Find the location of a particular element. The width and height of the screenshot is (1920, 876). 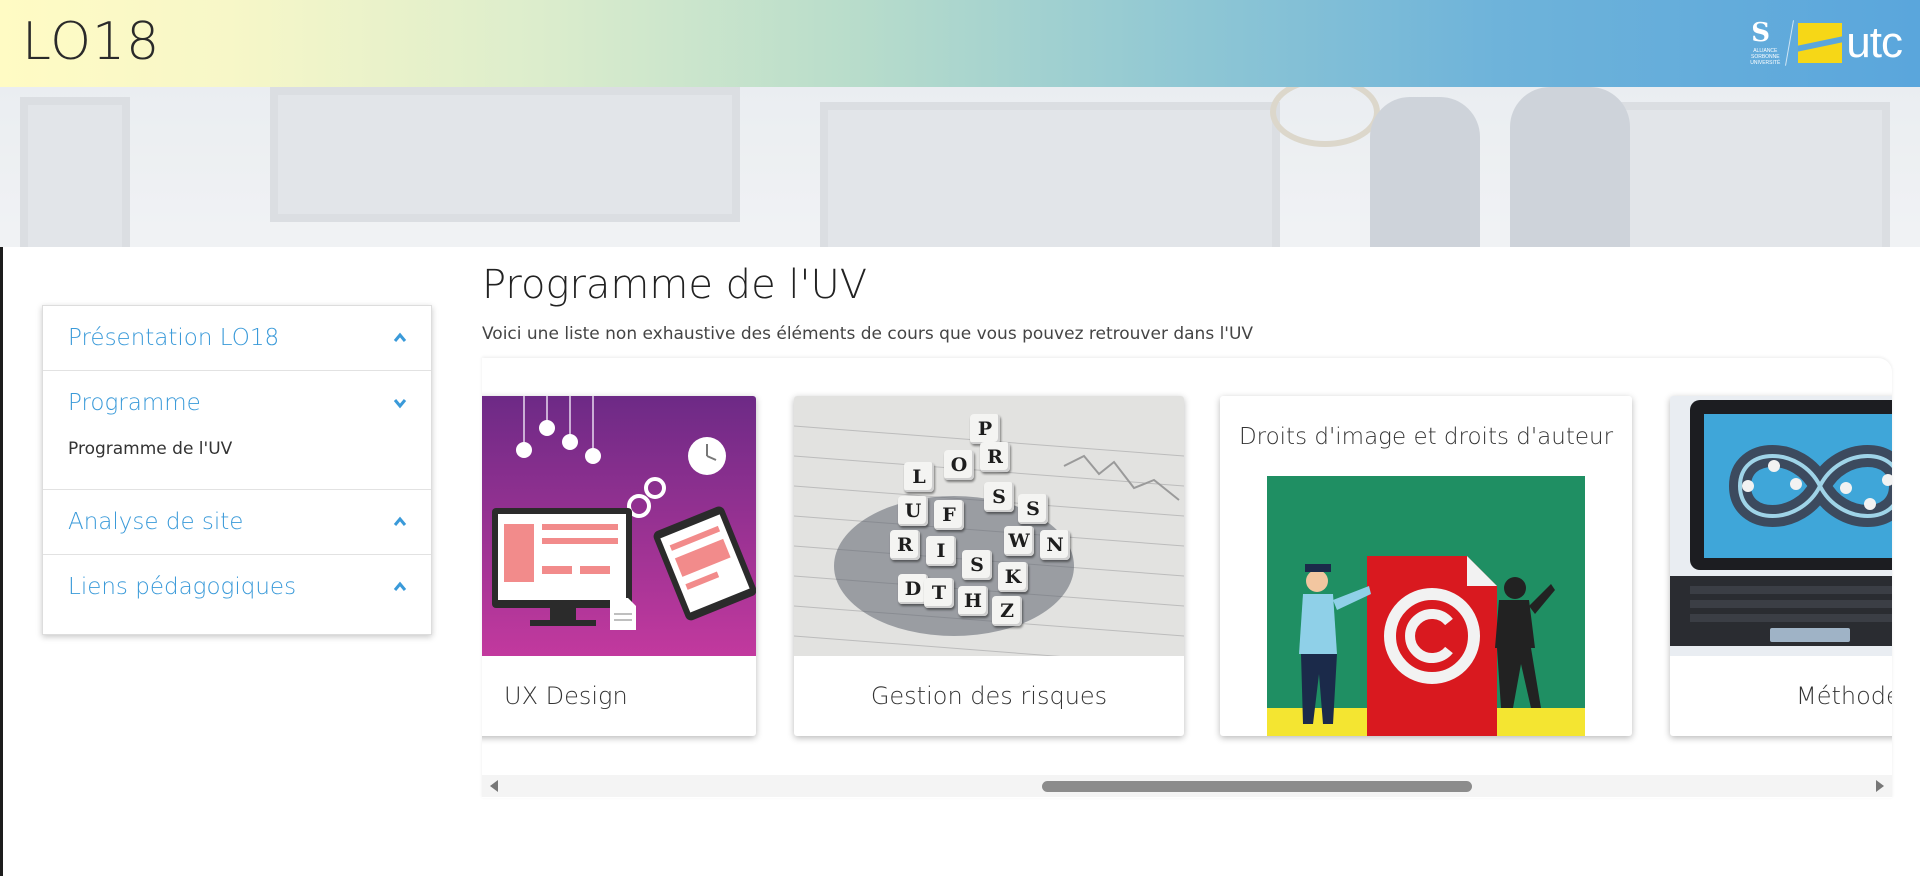

card-title: Droits d'image et droits d'auteur is located at coordinates (1426, 437).